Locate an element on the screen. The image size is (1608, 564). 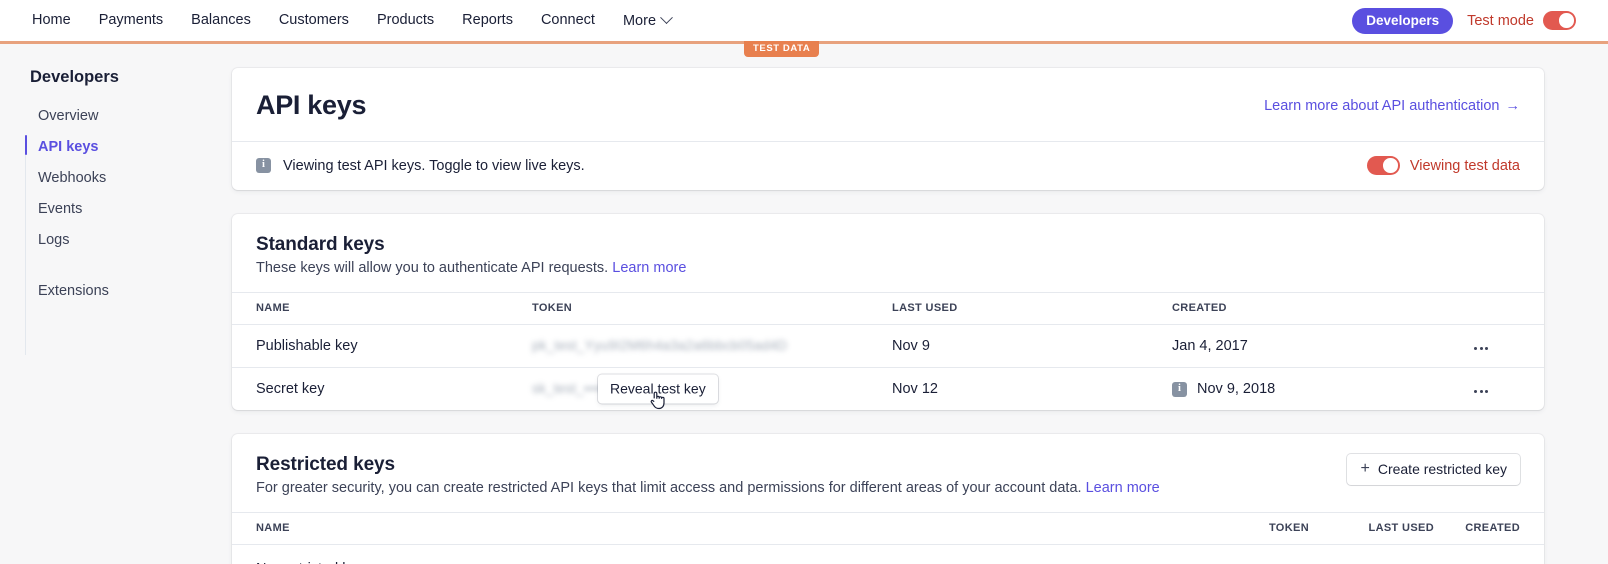
cell-key-token: pk_test_Yyu9I2M6h4a3a2a6bbcb05ad4D is located at coordinates (712, 346).